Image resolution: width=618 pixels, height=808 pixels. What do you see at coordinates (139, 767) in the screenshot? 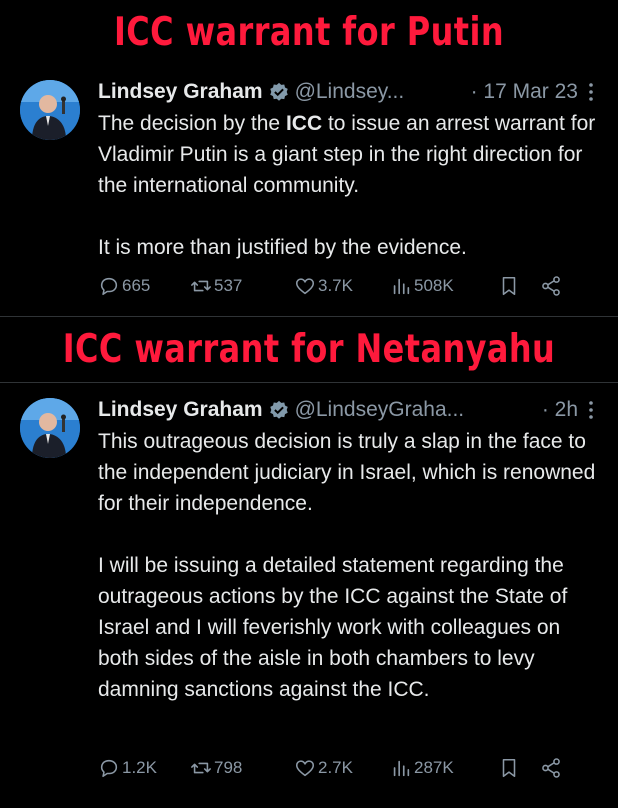
I see `reply-count: 1.2K` at bounding box center [139, 767].